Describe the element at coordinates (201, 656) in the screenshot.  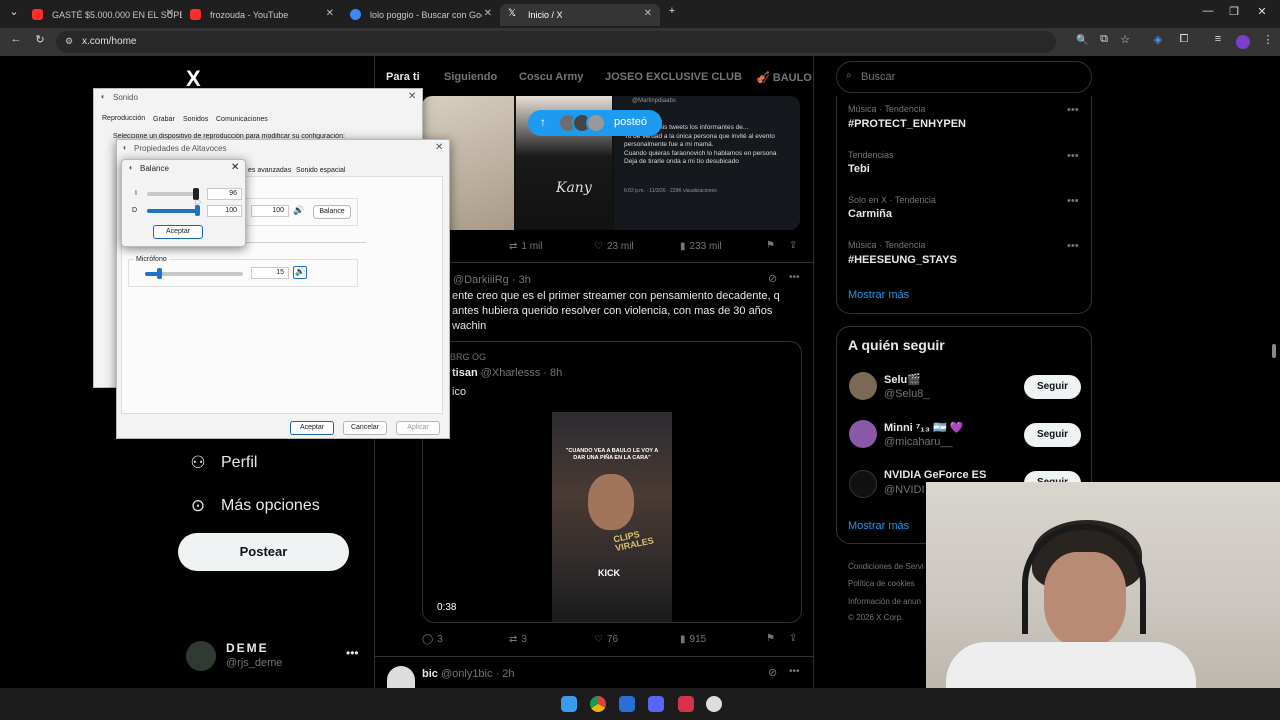
I see `account-avatar` at that location.